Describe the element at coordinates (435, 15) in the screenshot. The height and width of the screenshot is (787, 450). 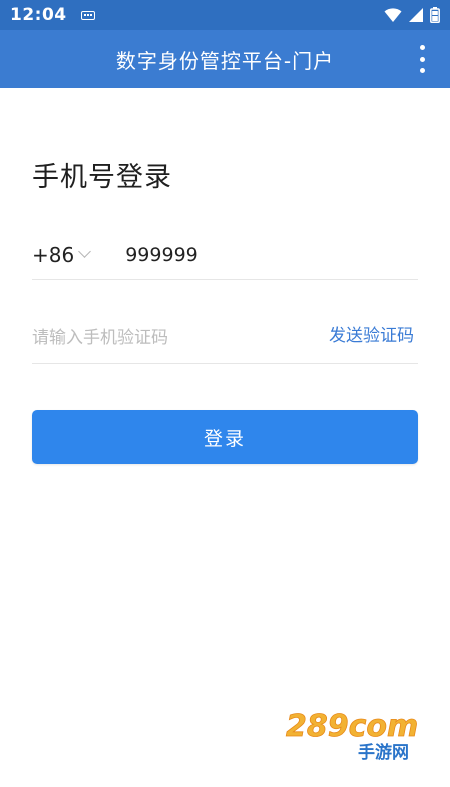
I see `battery-icon` at that location.